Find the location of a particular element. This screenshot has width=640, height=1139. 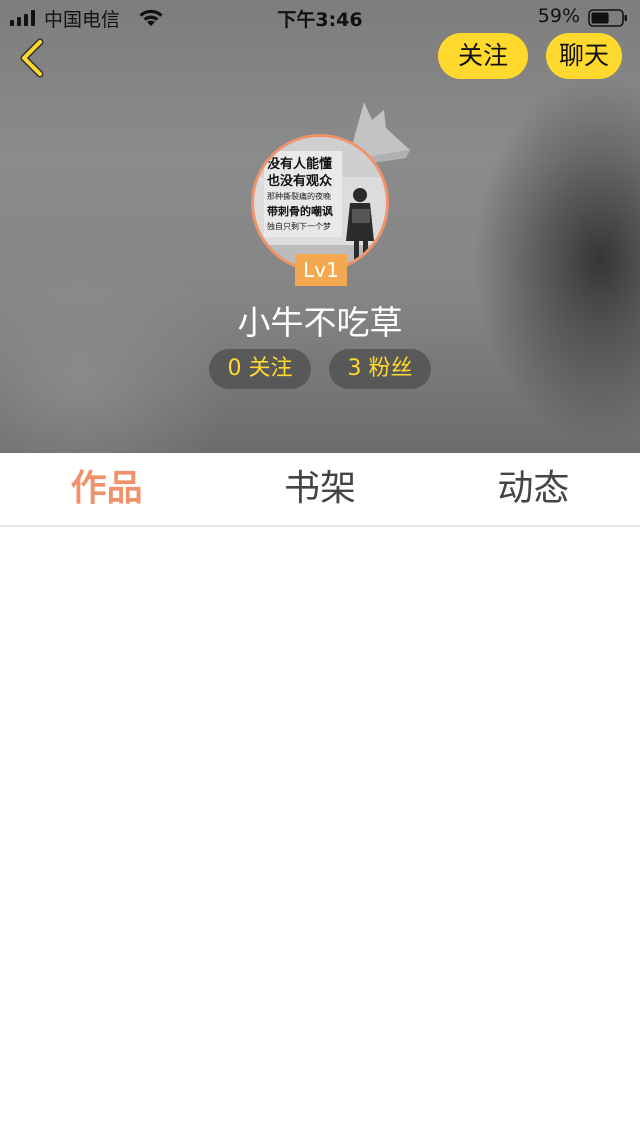

chat-button: 聊天 is located at coordinates (584, 56).